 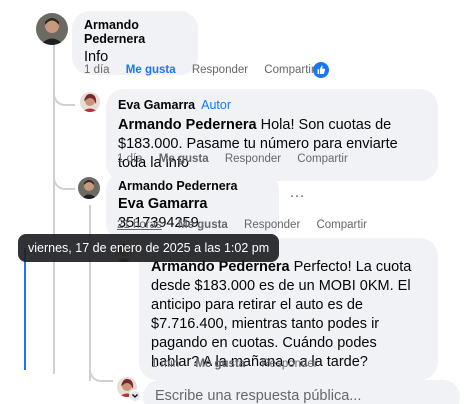 What do you see at coordinates (156, 105) in the screenshot?
I see `comment-author: Eva Gamarra` at bounding box center [156, 105].